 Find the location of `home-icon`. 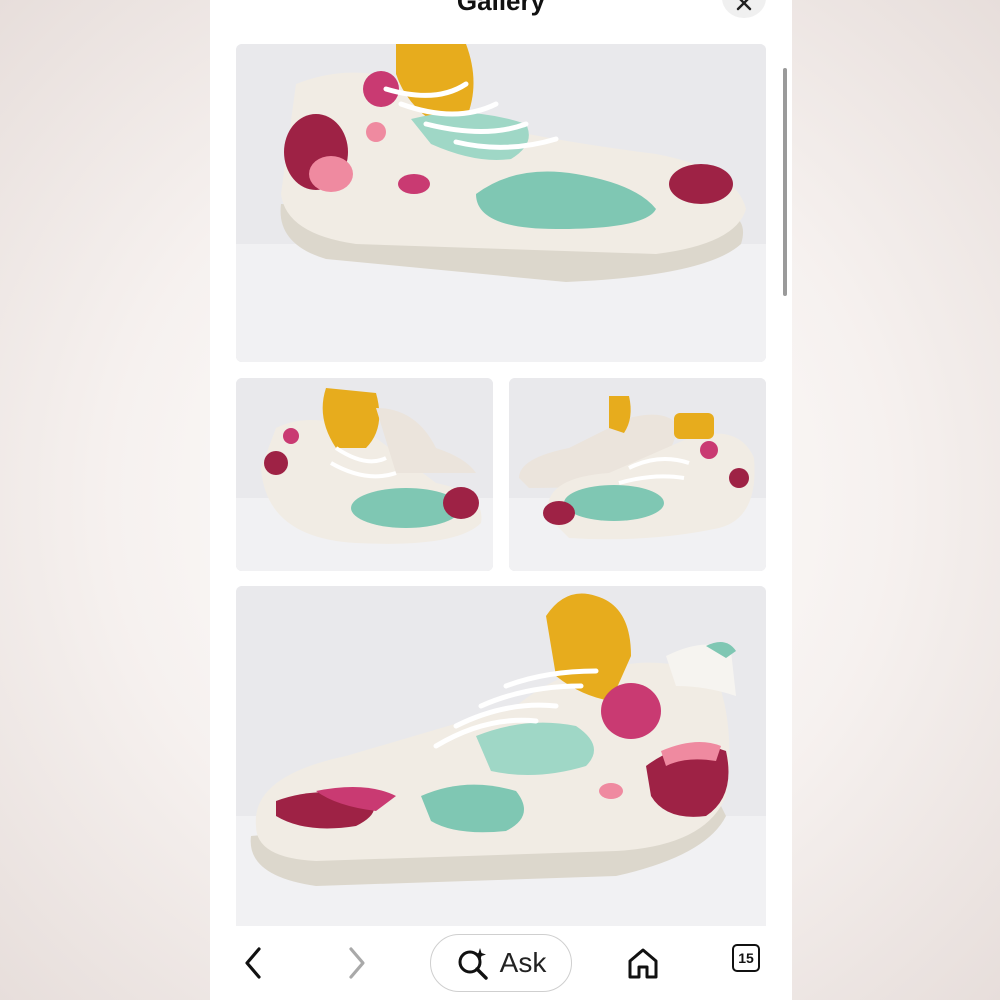

home-icon is located at coordinates (643, 963).